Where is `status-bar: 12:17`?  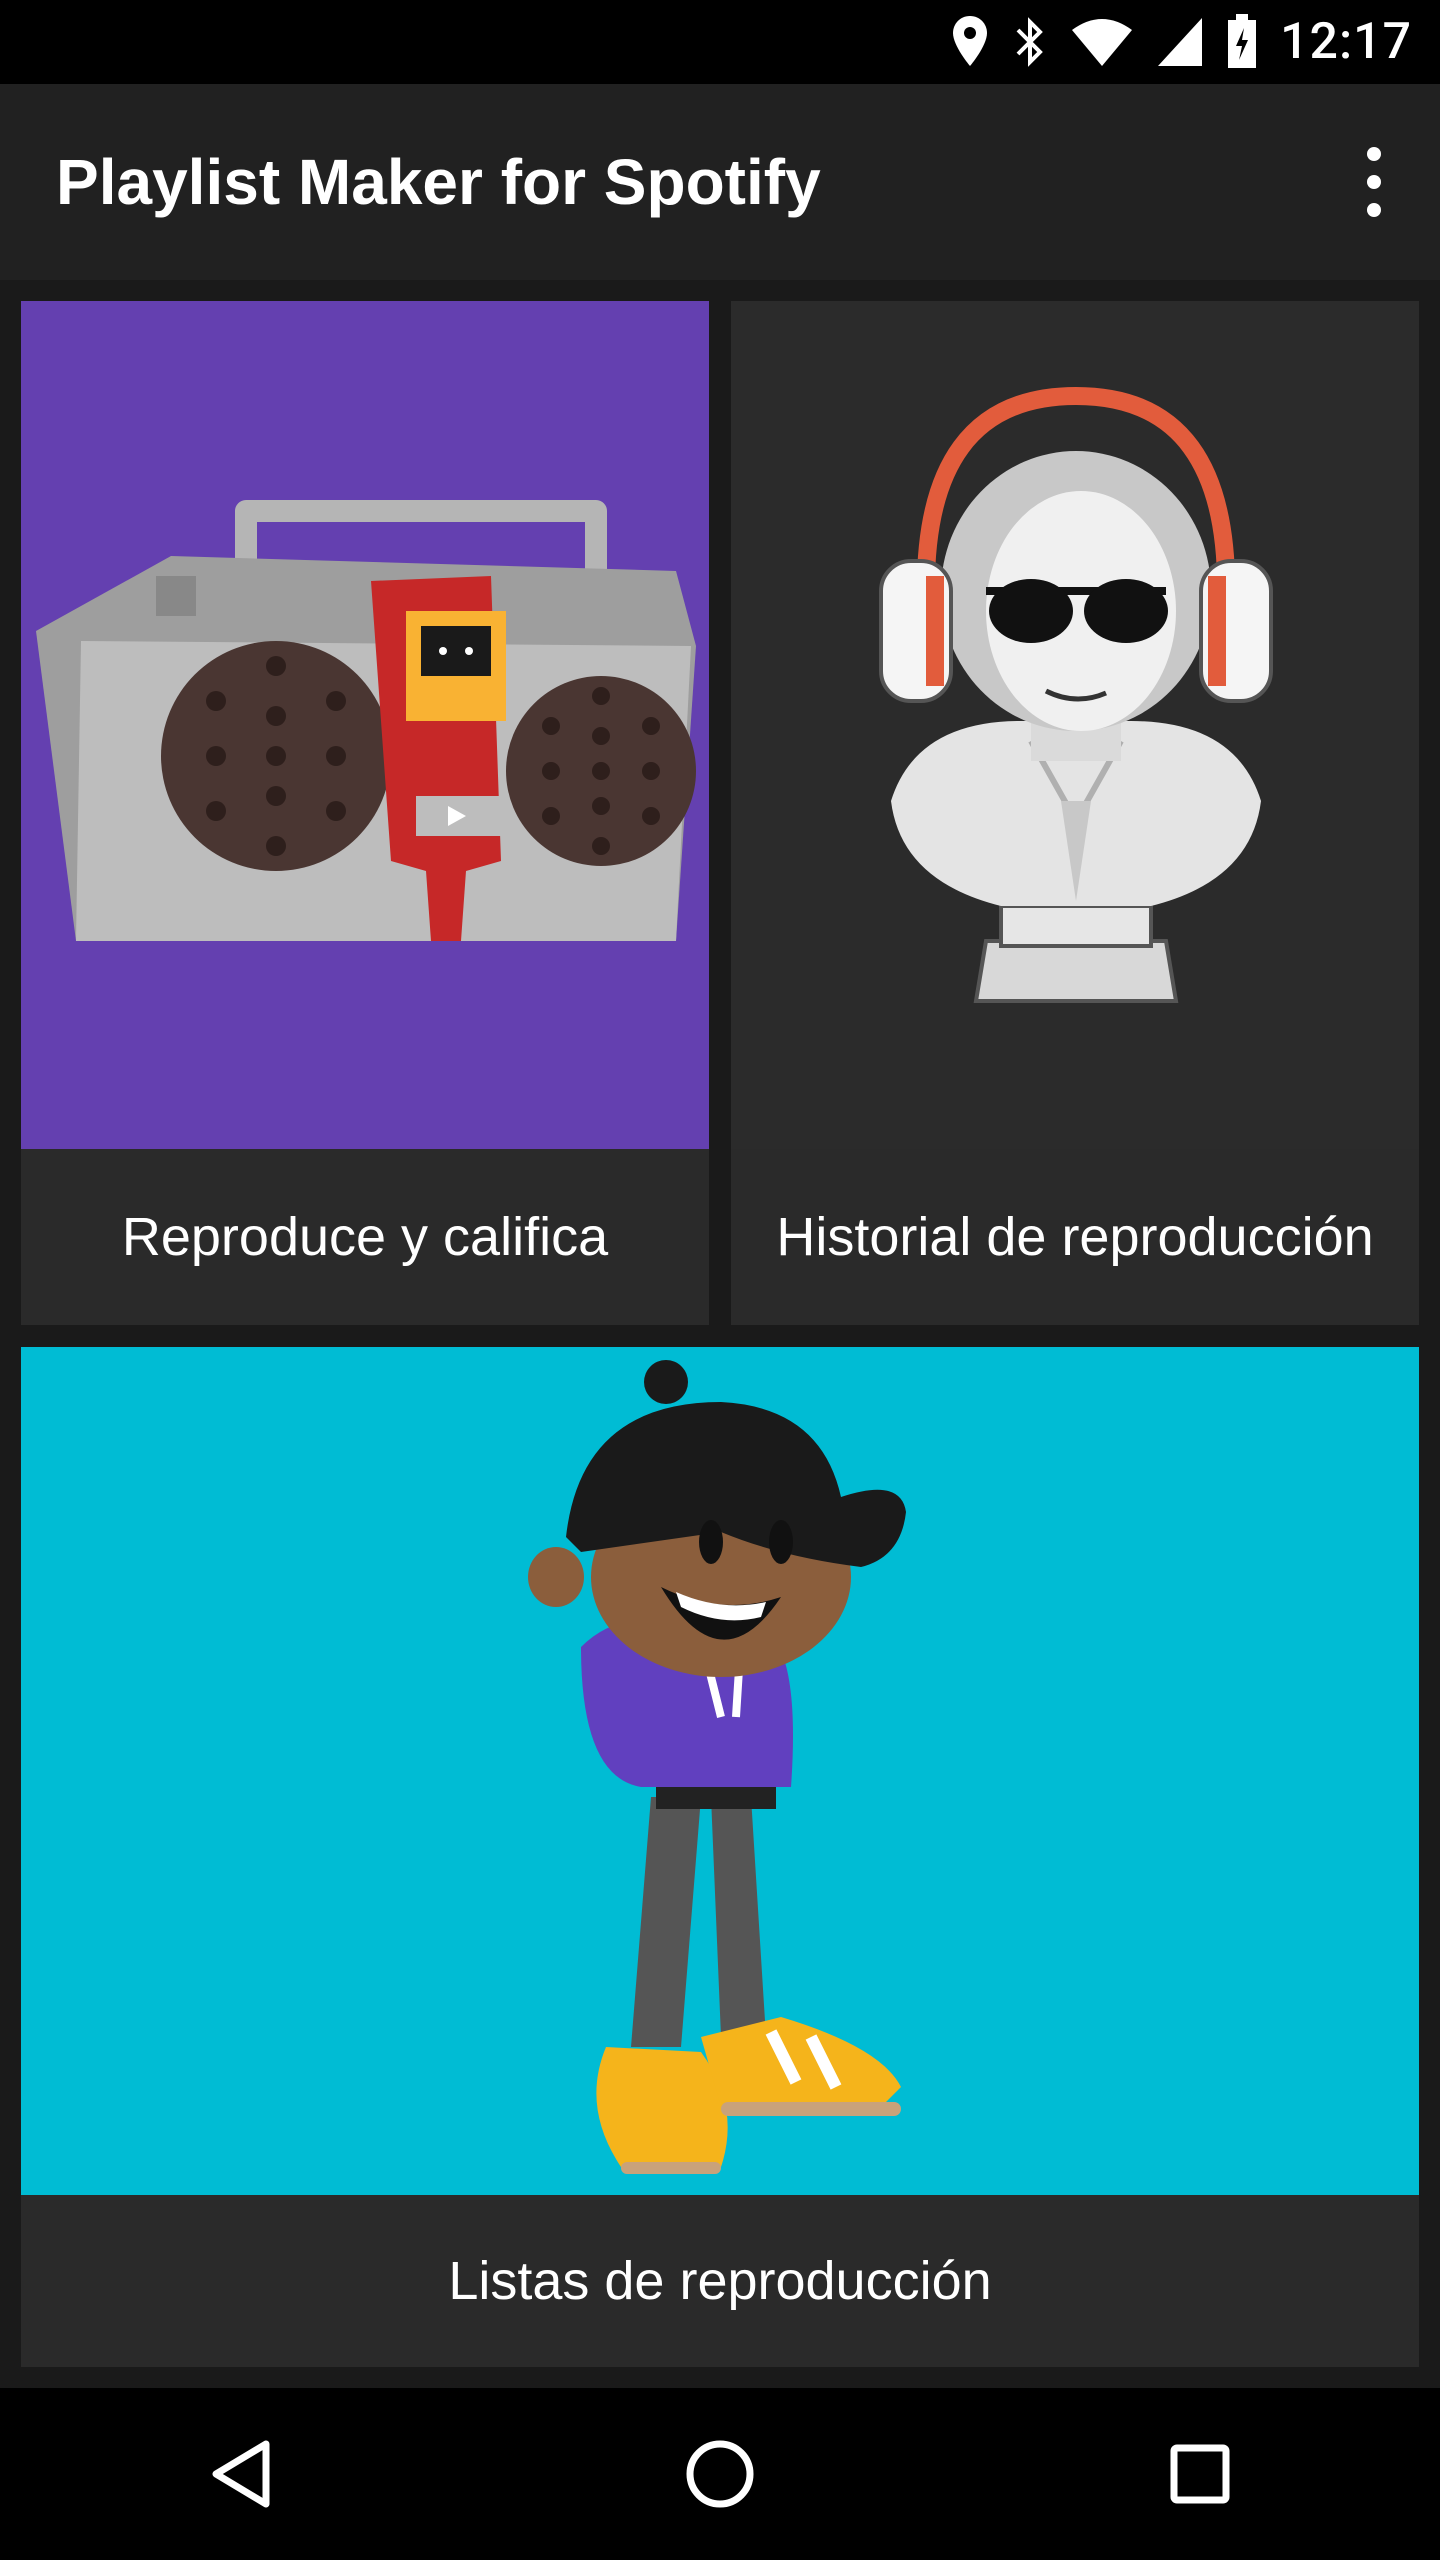 status-bar: 12:17 is located at coordinates (720, 42).